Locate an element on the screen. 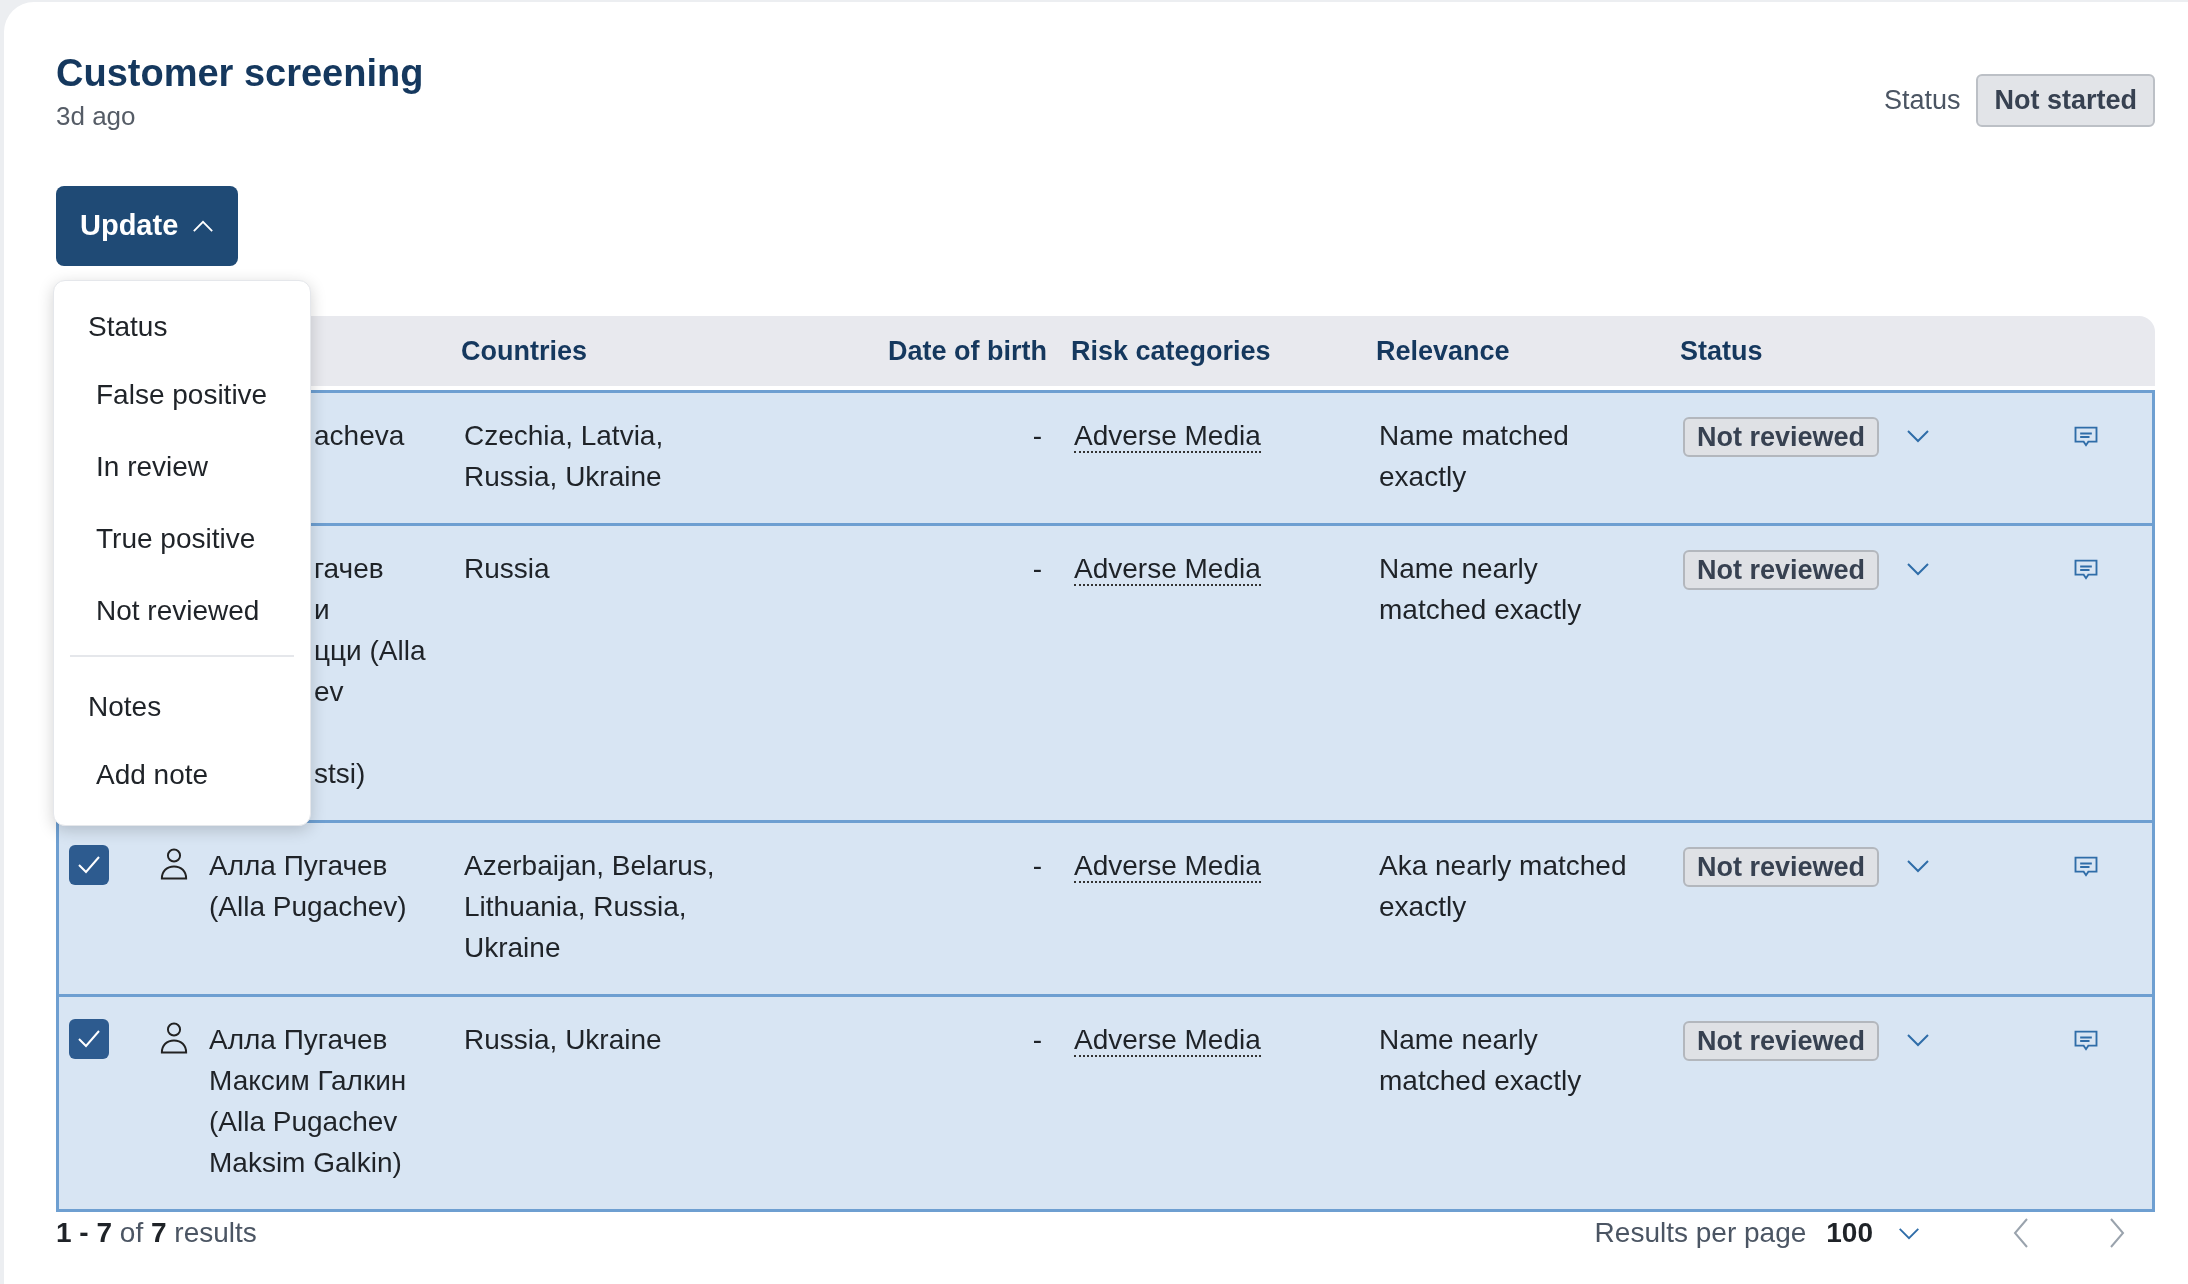  status-badge: Not started is located at coordinates (2065, 100).